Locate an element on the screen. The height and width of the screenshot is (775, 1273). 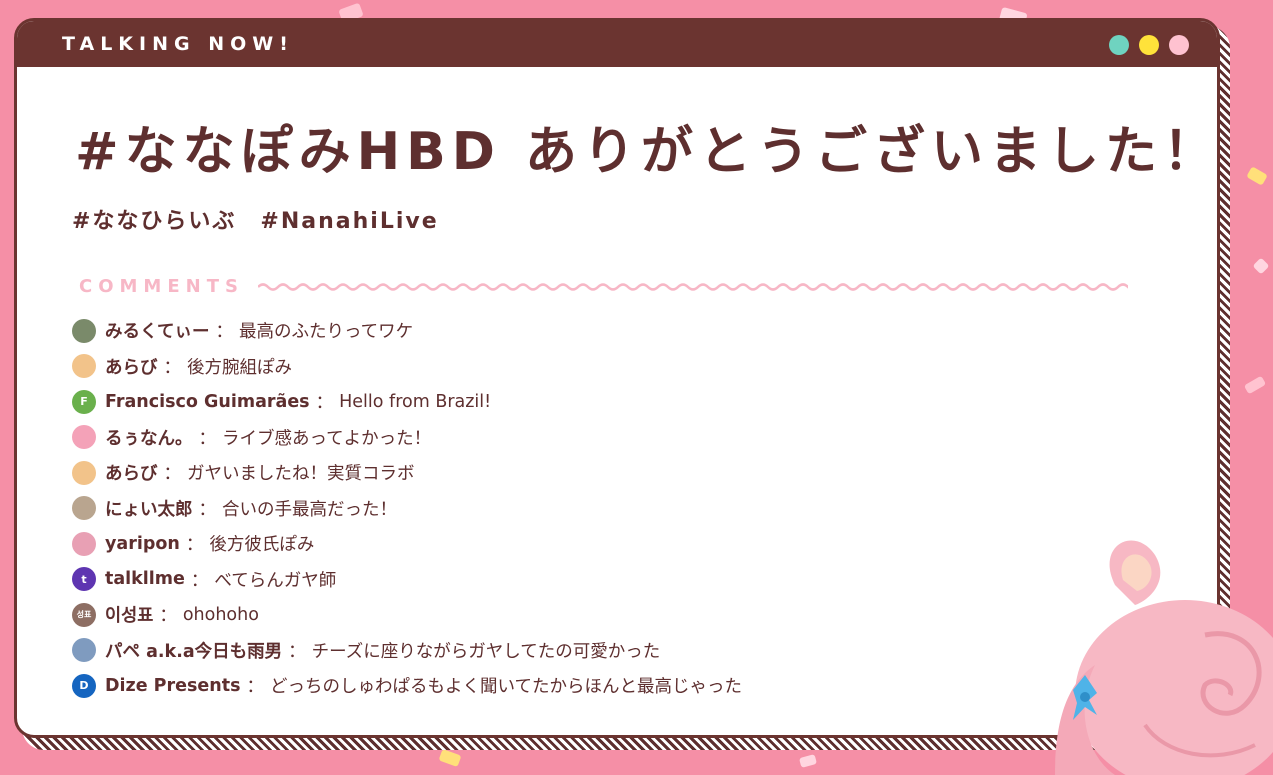
comment-row: にょい太郎：合いの手最高だった！ is located at coordinates (407, 509).